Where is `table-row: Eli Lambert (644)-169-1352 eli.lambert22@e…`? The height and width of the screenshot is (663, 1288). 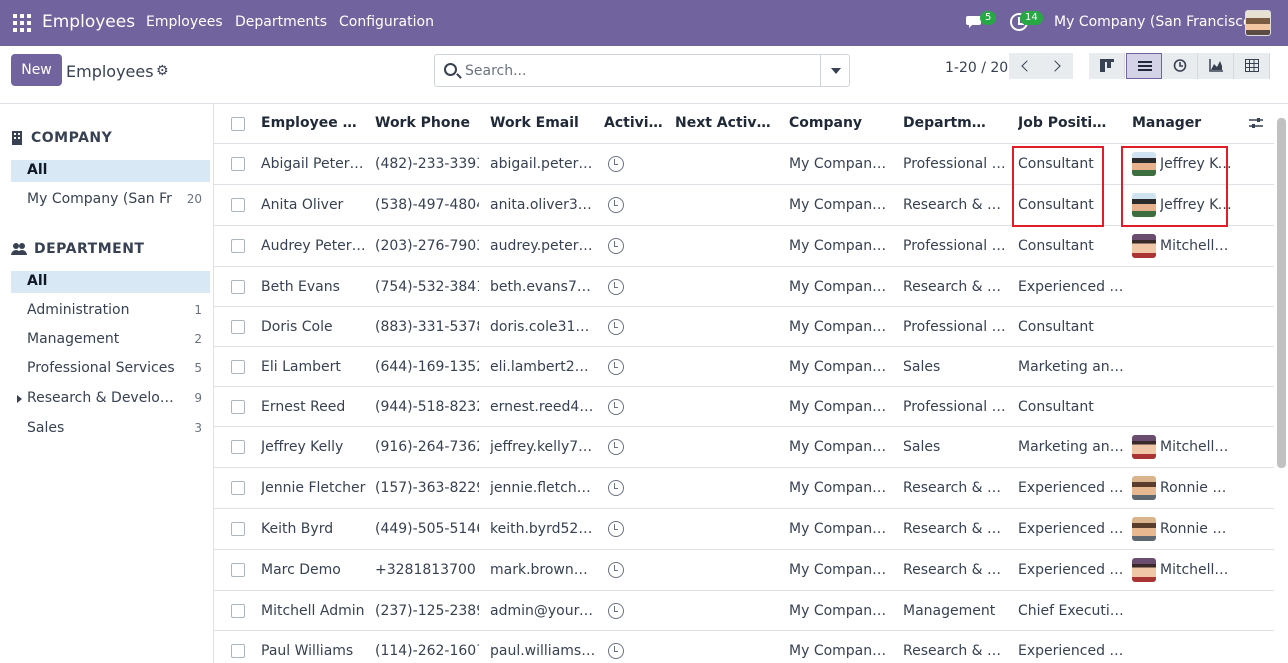 table-row: Eli Lambert (644)-169-1352 eli.lambert22@e… is located at coordinates (744, 367).